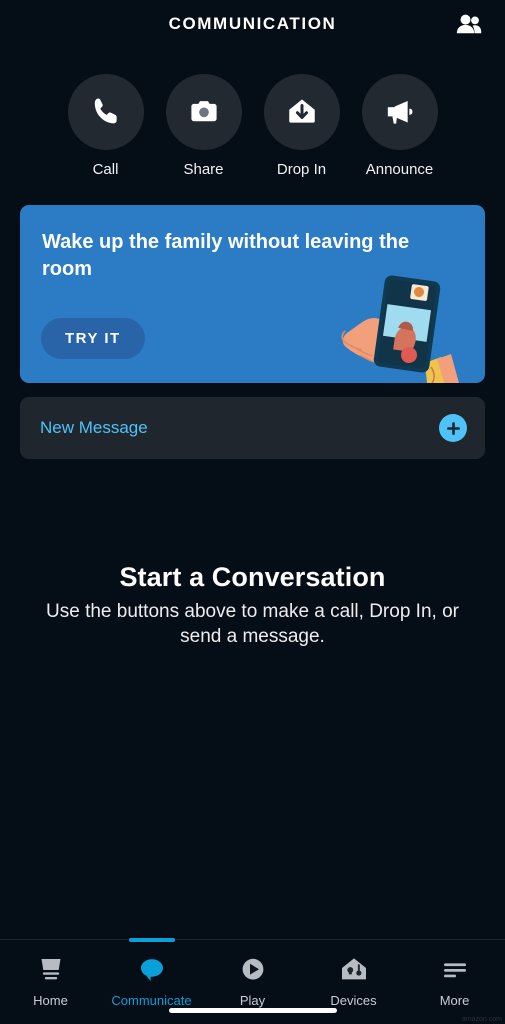 The height and width of the screenshot is (1024, 505). I want to click on phone-icon, so click(105, 111).